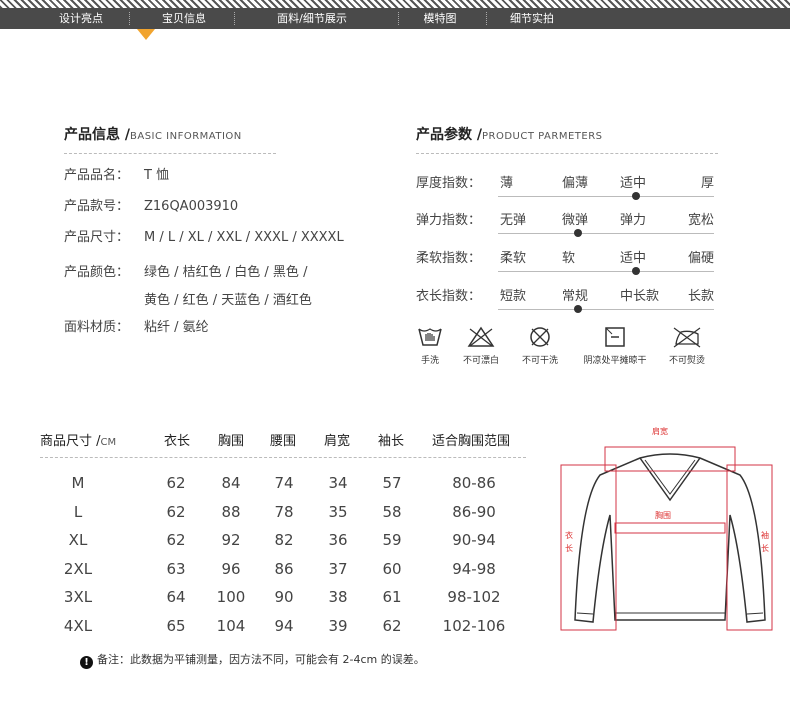  I want to click on care-label: 不可熨烫, so click(686, 361).